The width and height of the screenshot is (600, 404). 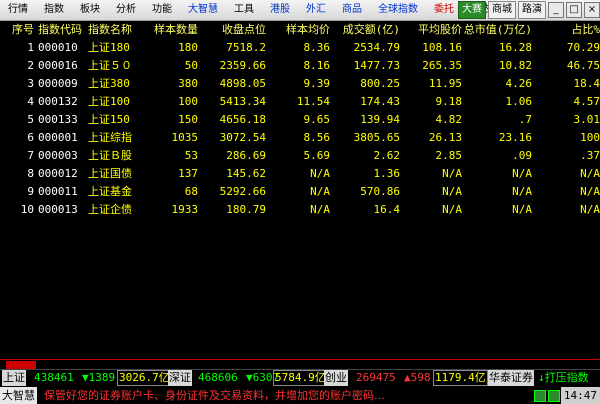 What do you see at coordinates (586, 119) in the screenshot?
I see `cell-ratio: 3.01` at bounding box center [586, 119].